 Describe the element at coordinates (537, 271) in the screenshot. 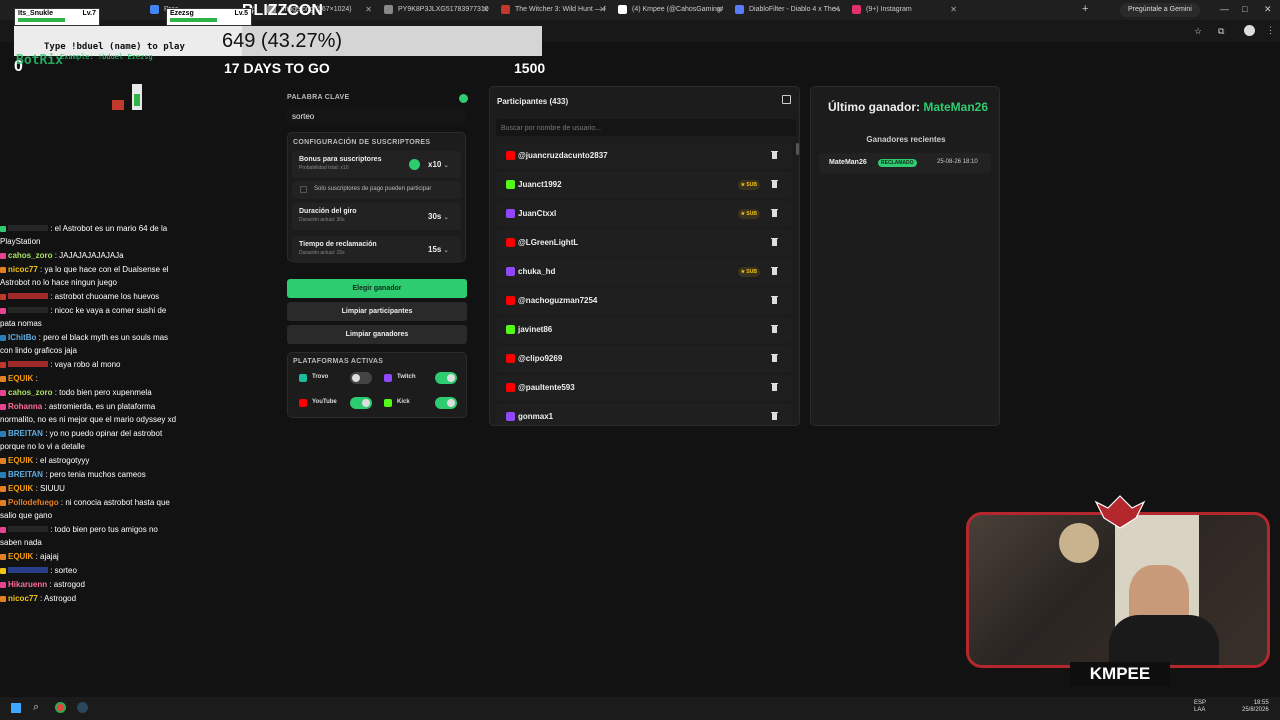

I see `participant-name: chuka_hd` at that location.